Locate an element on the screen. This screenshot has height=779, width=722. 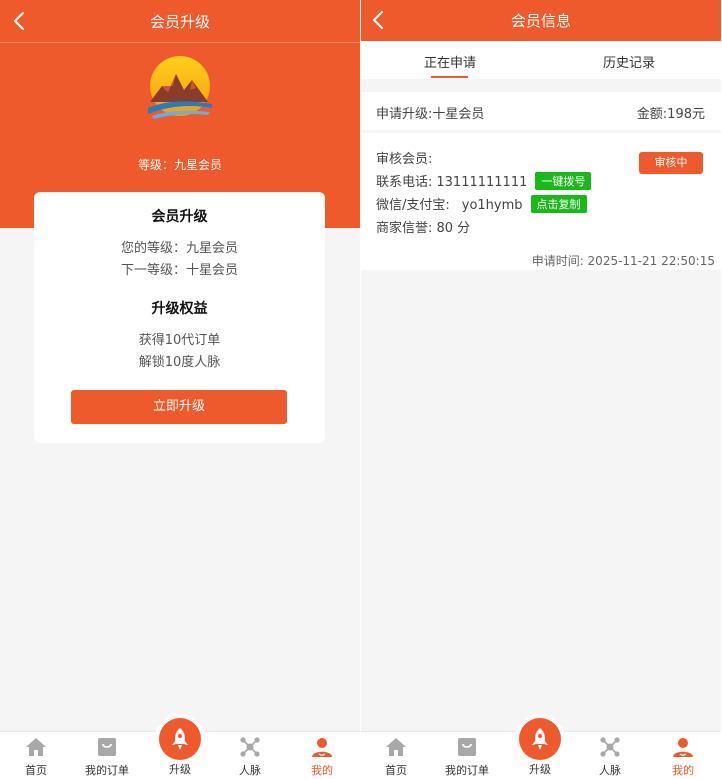
phone-row: 联系电话: 13111111111 一键拨号 is located at coordinates (484, 180).